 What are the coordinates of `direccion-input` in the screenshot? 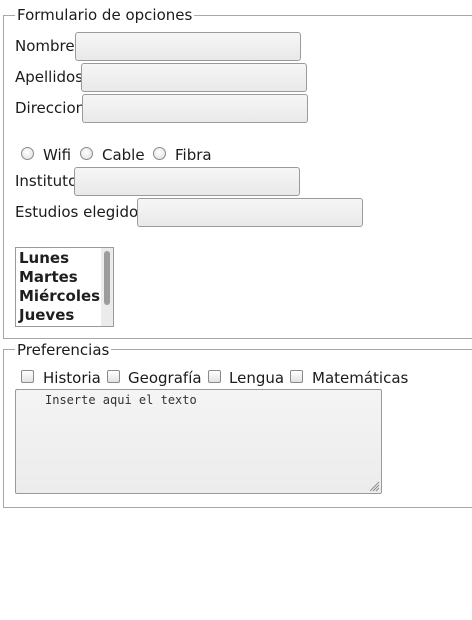 It's located at (195, 108).